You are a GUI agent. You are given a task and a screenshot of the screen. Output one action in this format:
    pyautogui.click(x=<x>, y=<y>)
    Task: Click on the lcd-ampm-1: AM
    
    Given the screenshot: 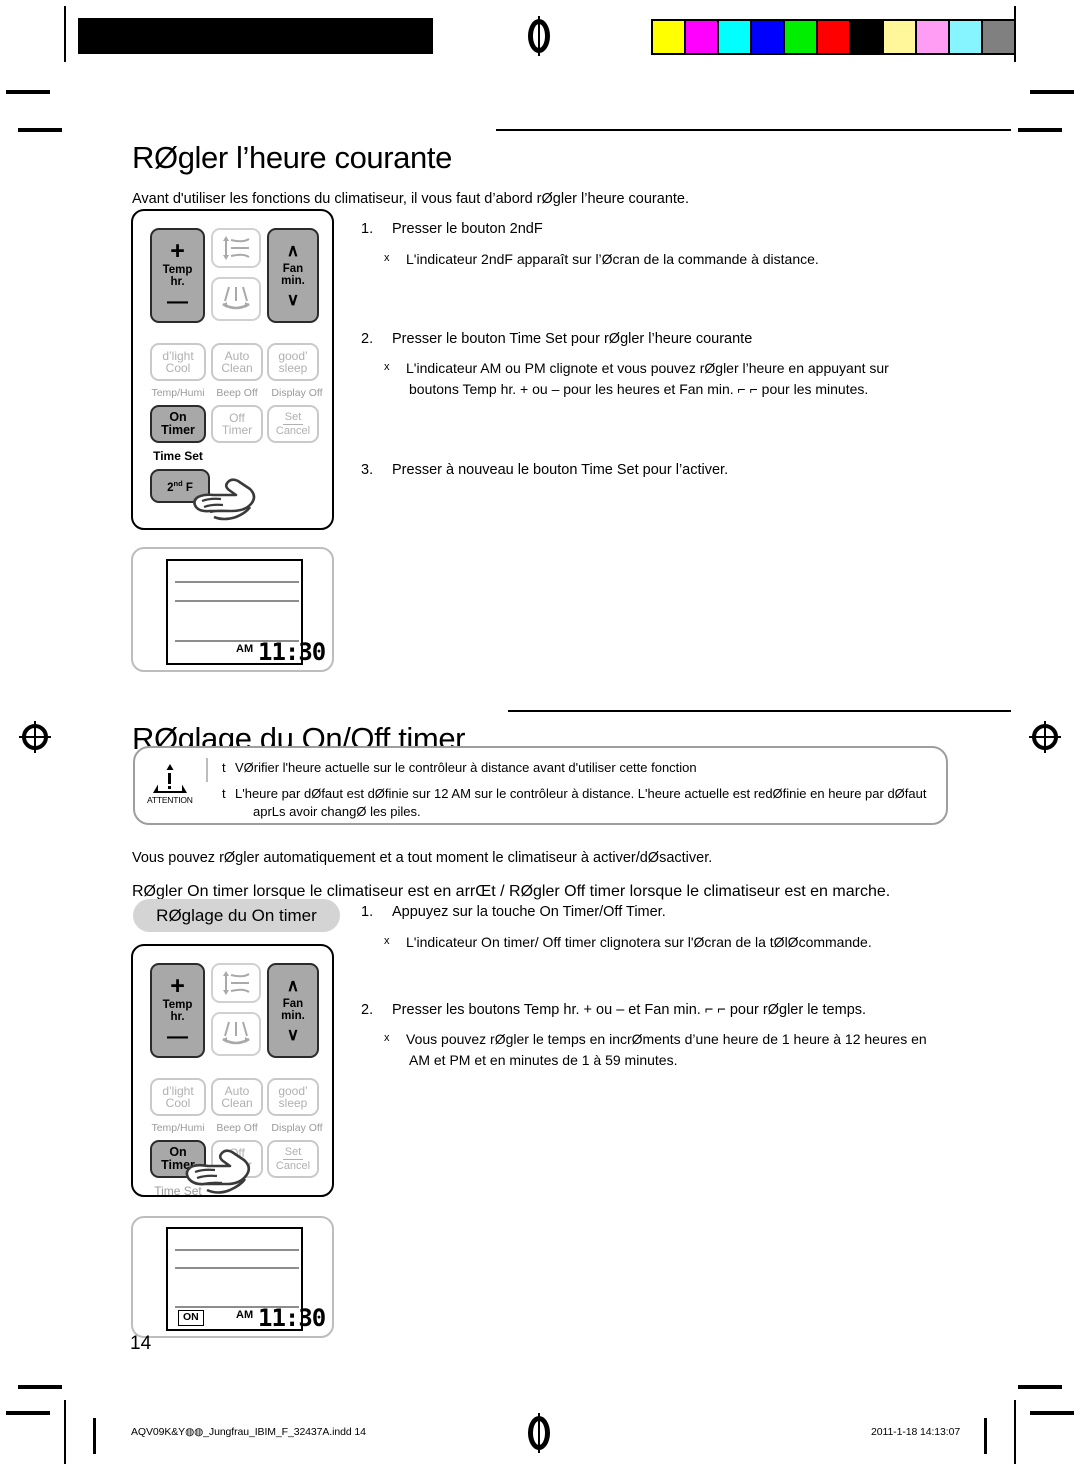 What is the action you would take?
    pyautogui.click(x=245, y=649)
    